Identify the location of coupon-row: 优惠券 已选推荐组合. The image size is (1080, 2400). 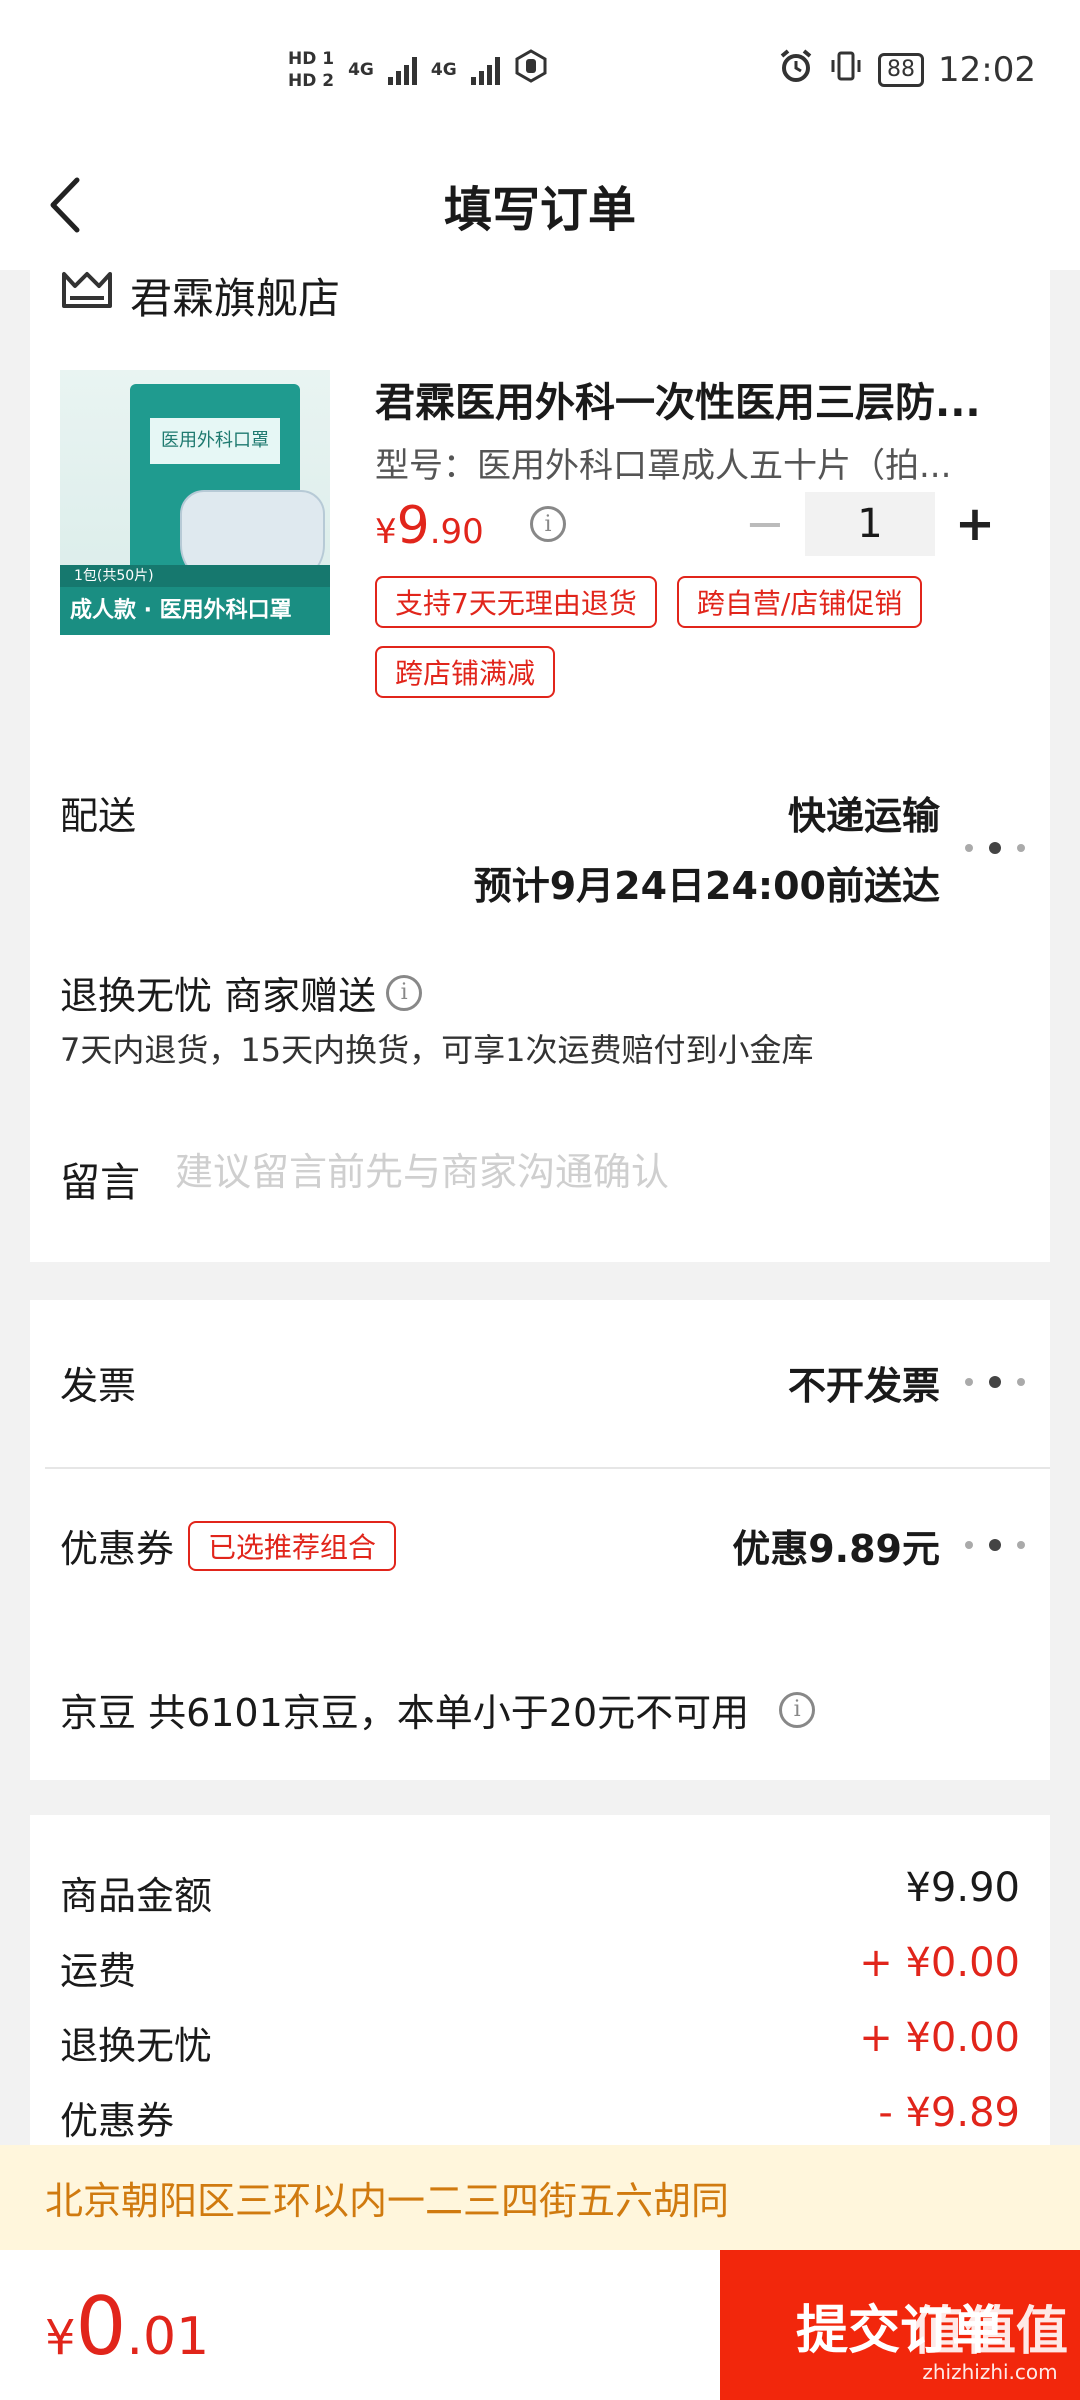
(228, 1545).